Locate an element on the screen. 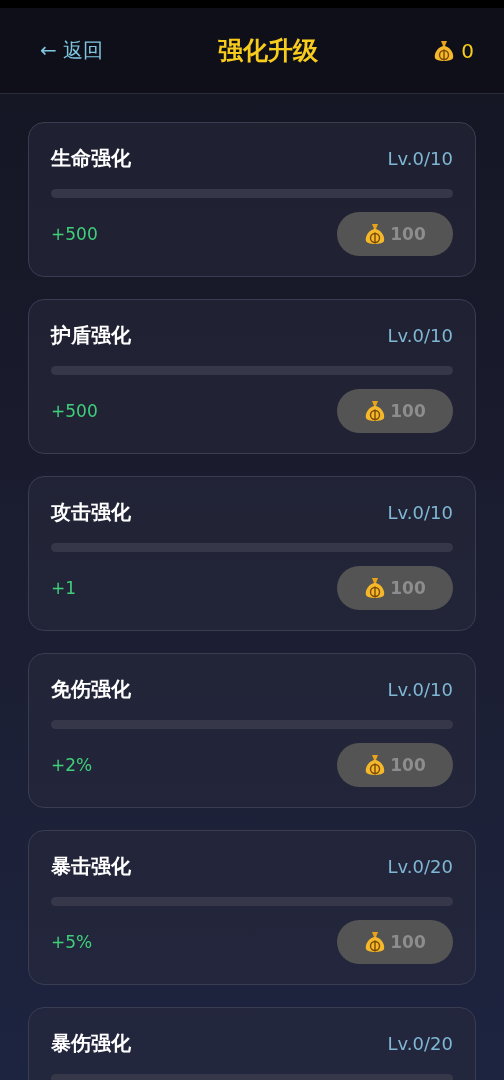 The image size is (504, 1080). coin-count: 0 is located at coordinates (467, 50).